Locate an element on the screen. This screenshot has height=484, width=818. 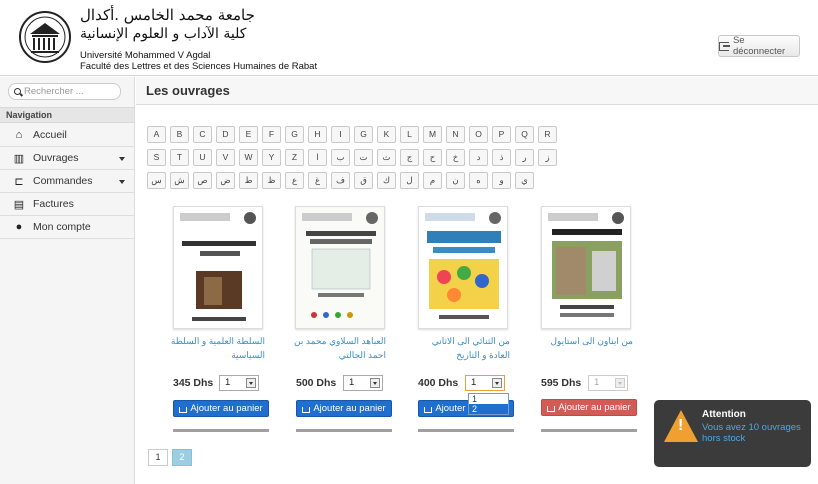
letter-filter-button: V is located at coordinates (225, 157).